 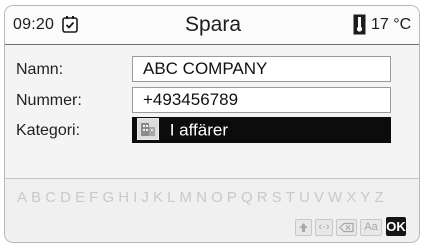 What do you see at coordinates (148, 129) in the screenshot?
I see `office-building-icon` at bounding box center [148, 129].